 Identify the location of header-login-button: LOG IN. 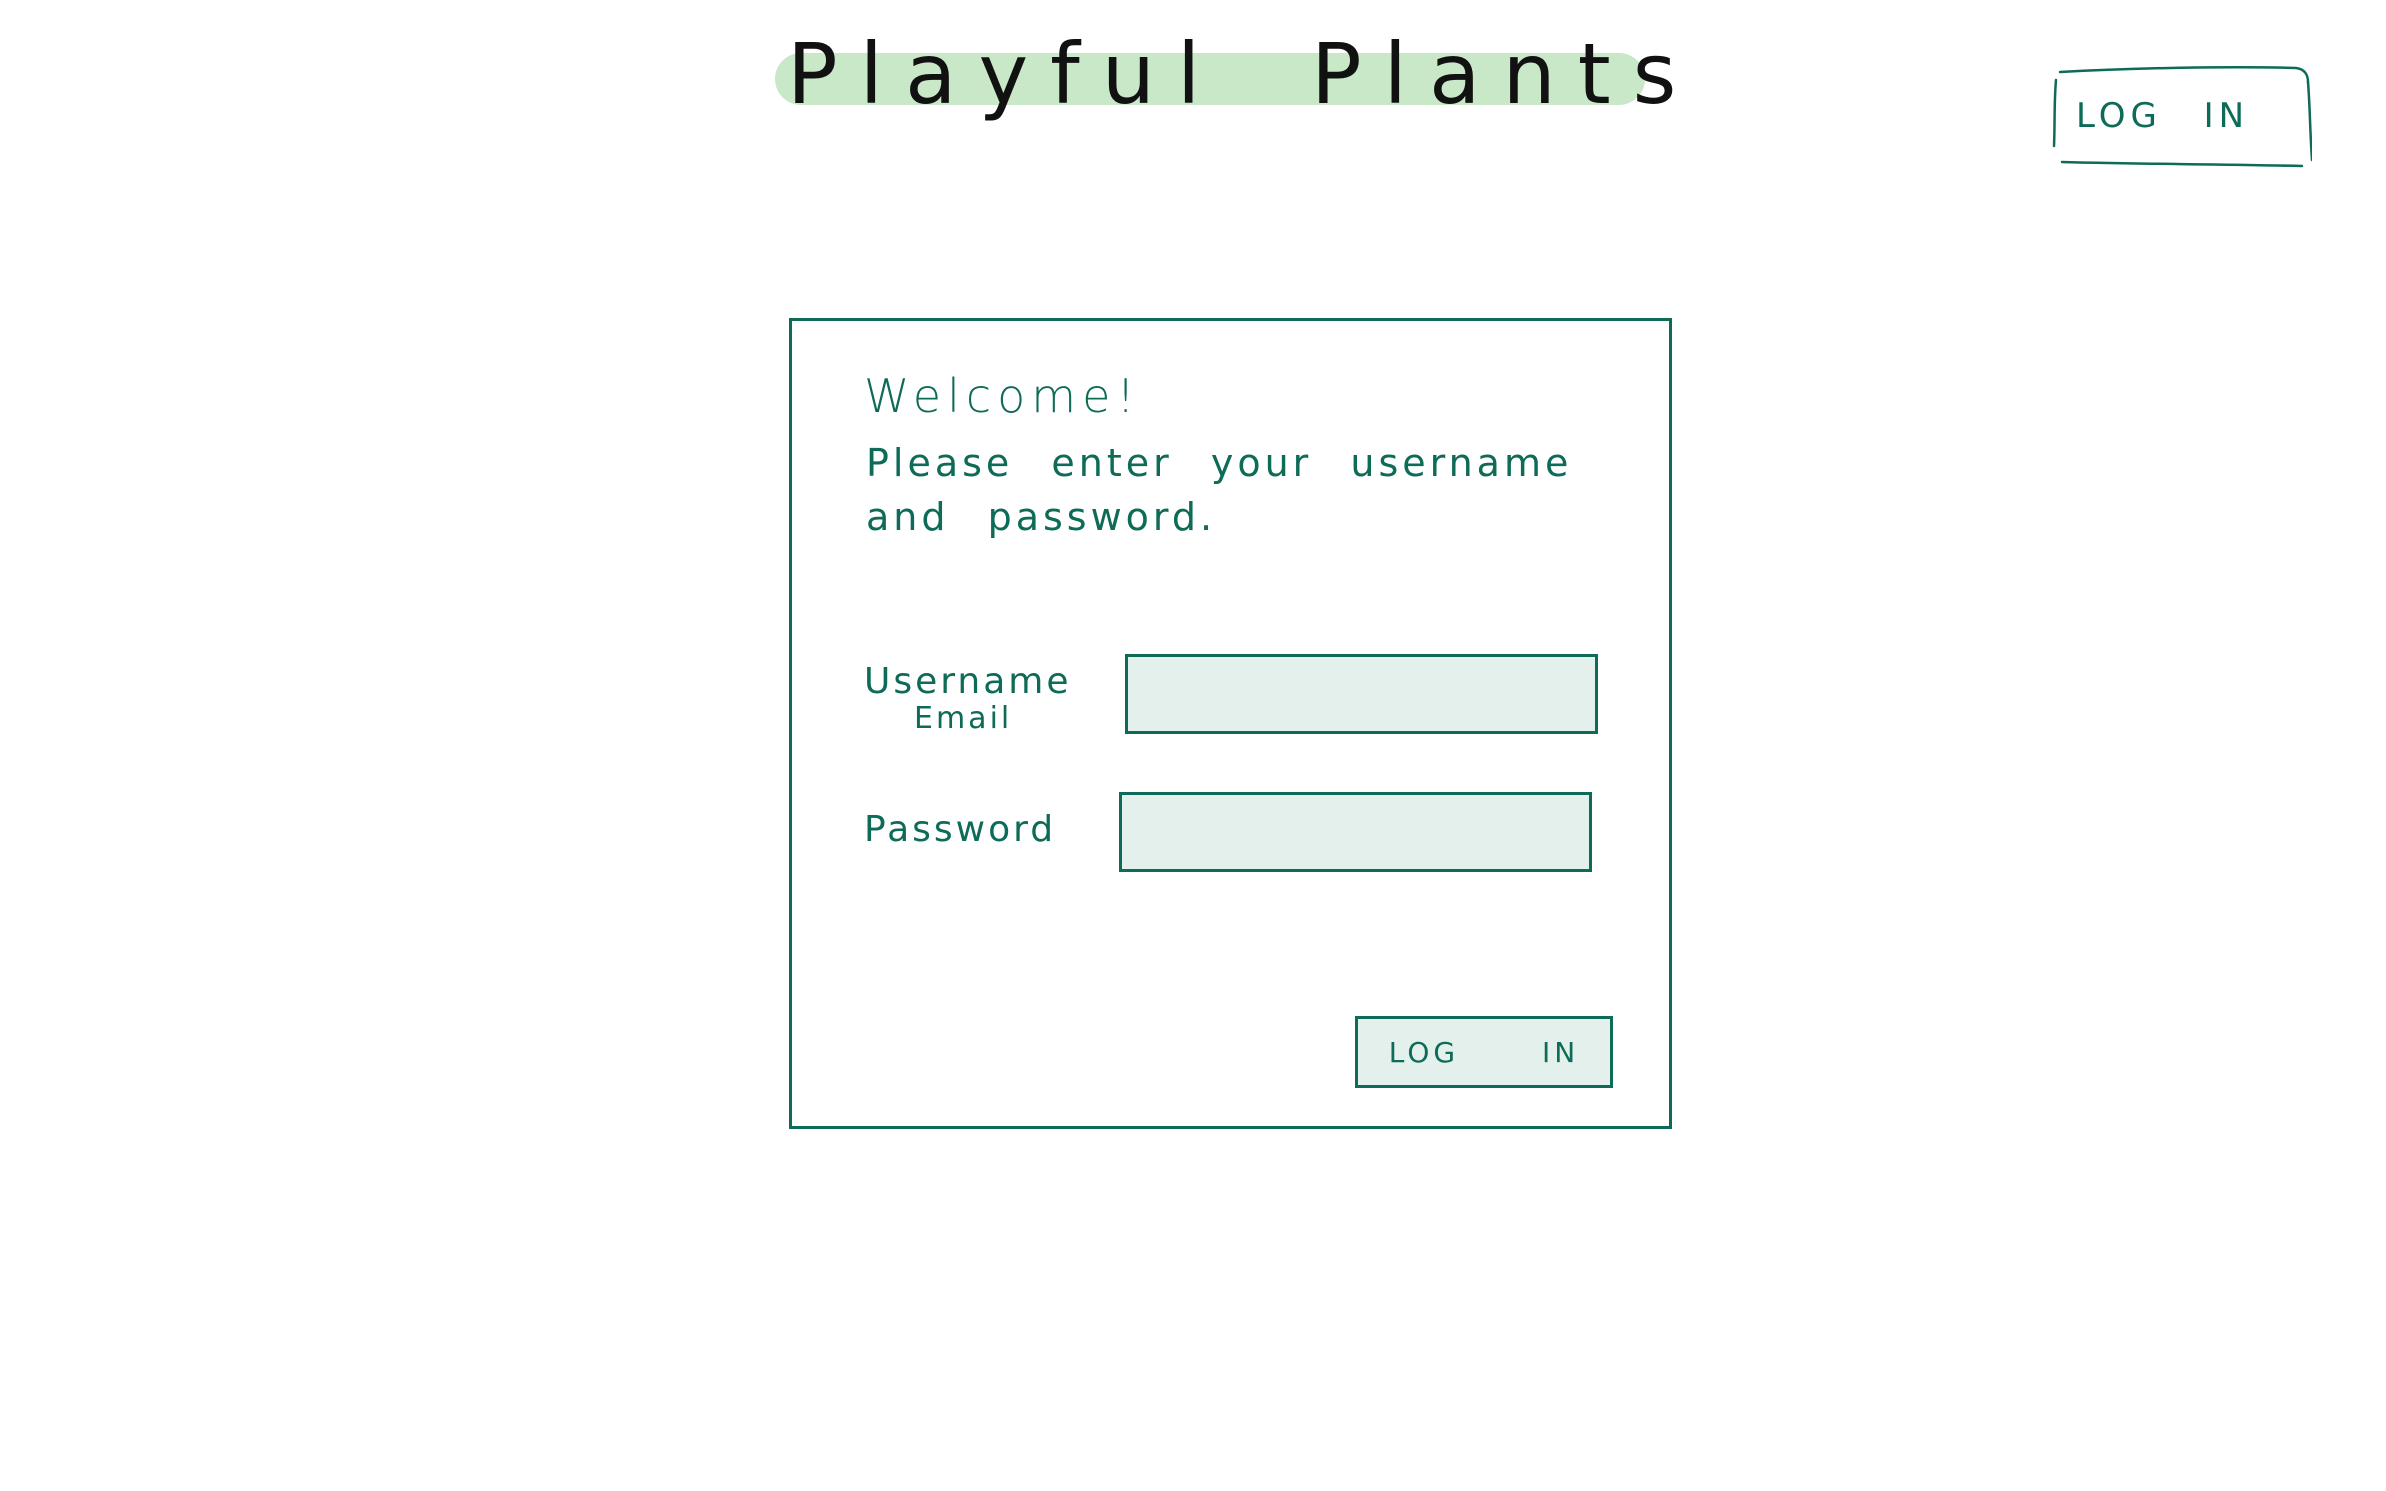
(2182, 115).